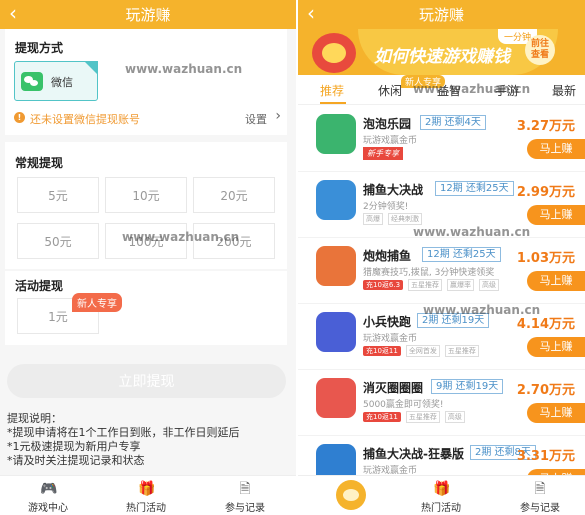 The image size is (585, 515). I want to click on chevron-right-icon: ›, so click(278, 116).